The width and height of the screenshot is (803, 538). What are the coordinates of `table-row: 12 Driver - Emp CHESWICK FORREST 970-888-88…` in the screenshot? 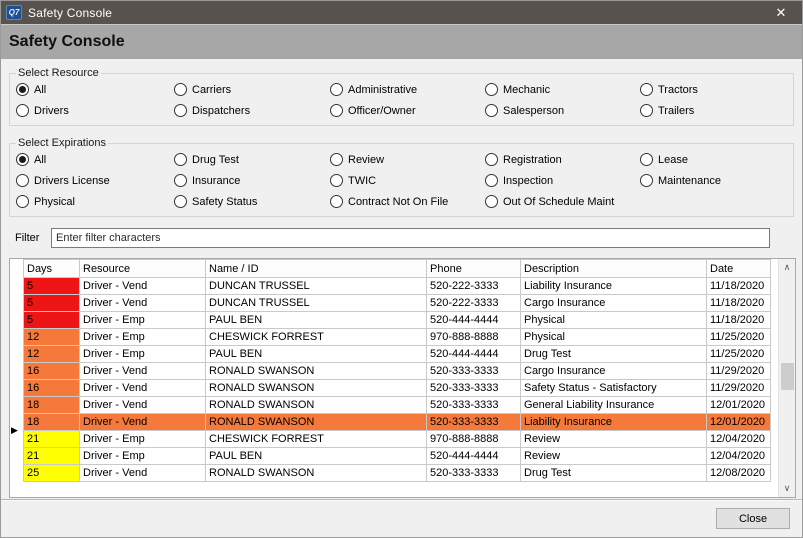 It's located at (397, 337).